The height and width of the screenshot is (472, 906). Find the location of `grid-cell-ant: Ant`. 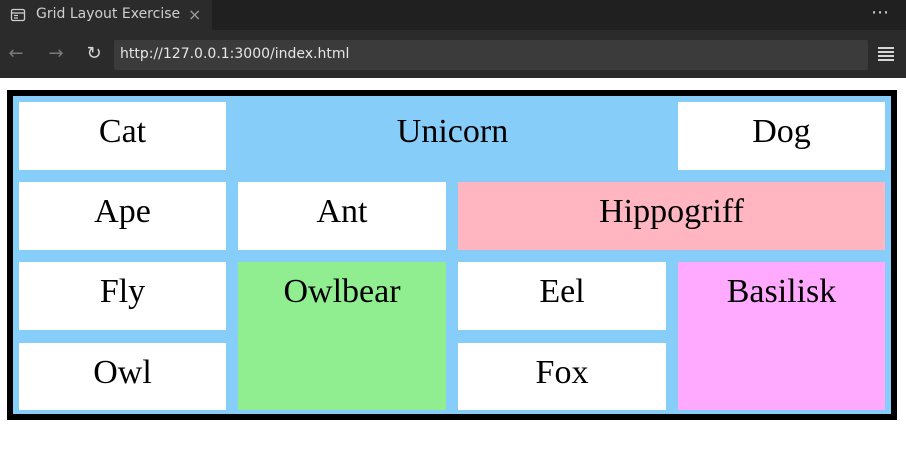

grid-cell-ant: Ant is located at coordinates (342, 216).